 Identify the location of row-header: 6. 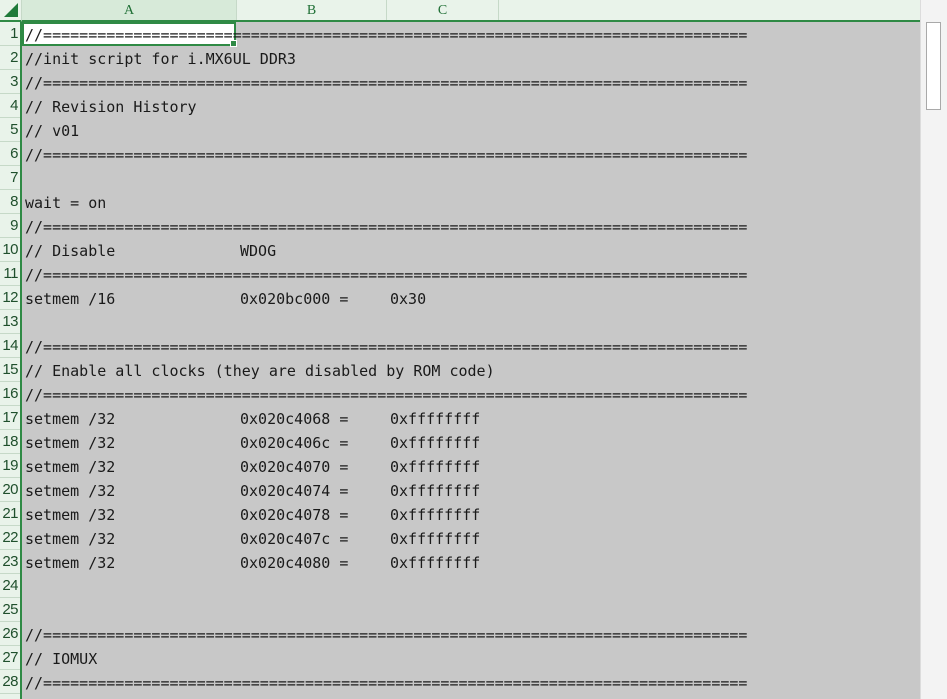
(10, 154).